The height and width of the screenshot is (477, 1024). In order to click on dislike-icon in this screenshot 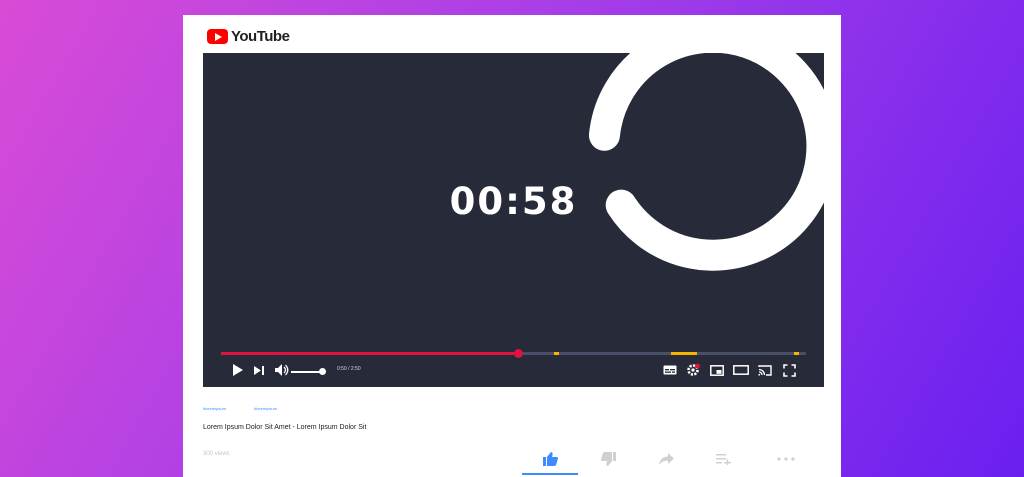, I will do `click(608, 459)`.